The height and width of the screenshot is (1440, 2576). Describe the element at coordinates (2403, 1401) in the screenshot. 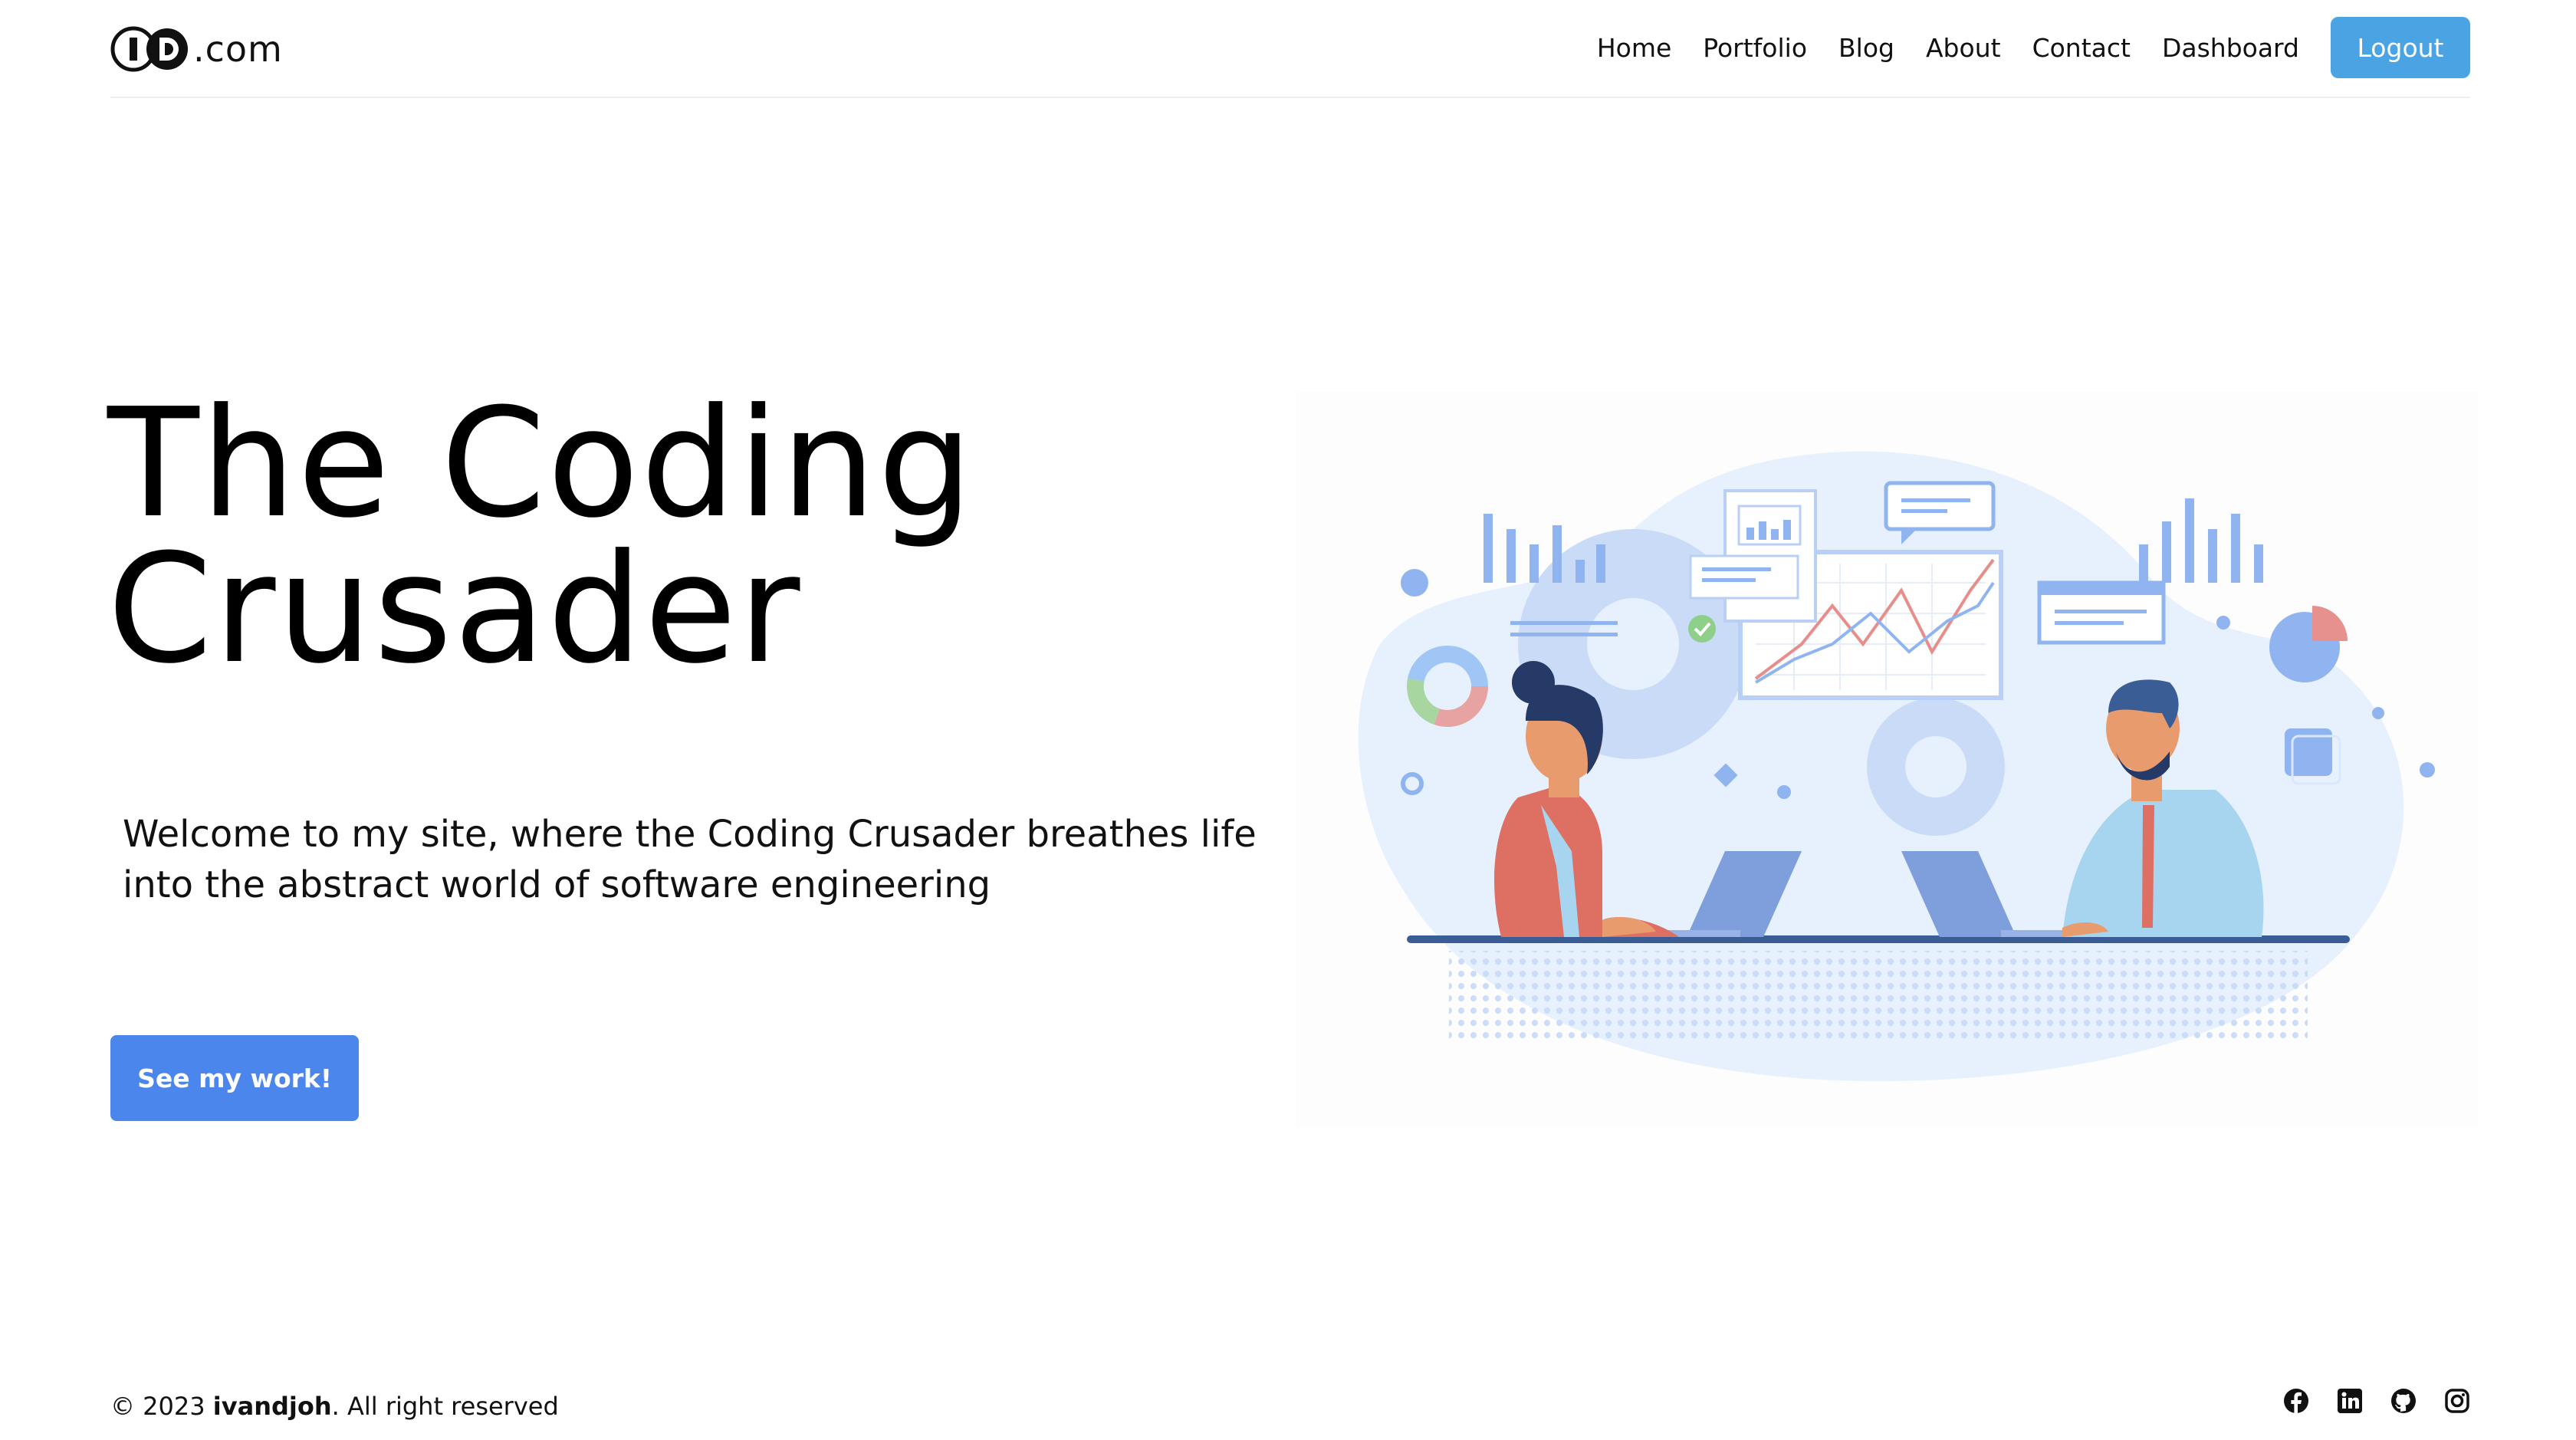

I see `github-icon` at that location.